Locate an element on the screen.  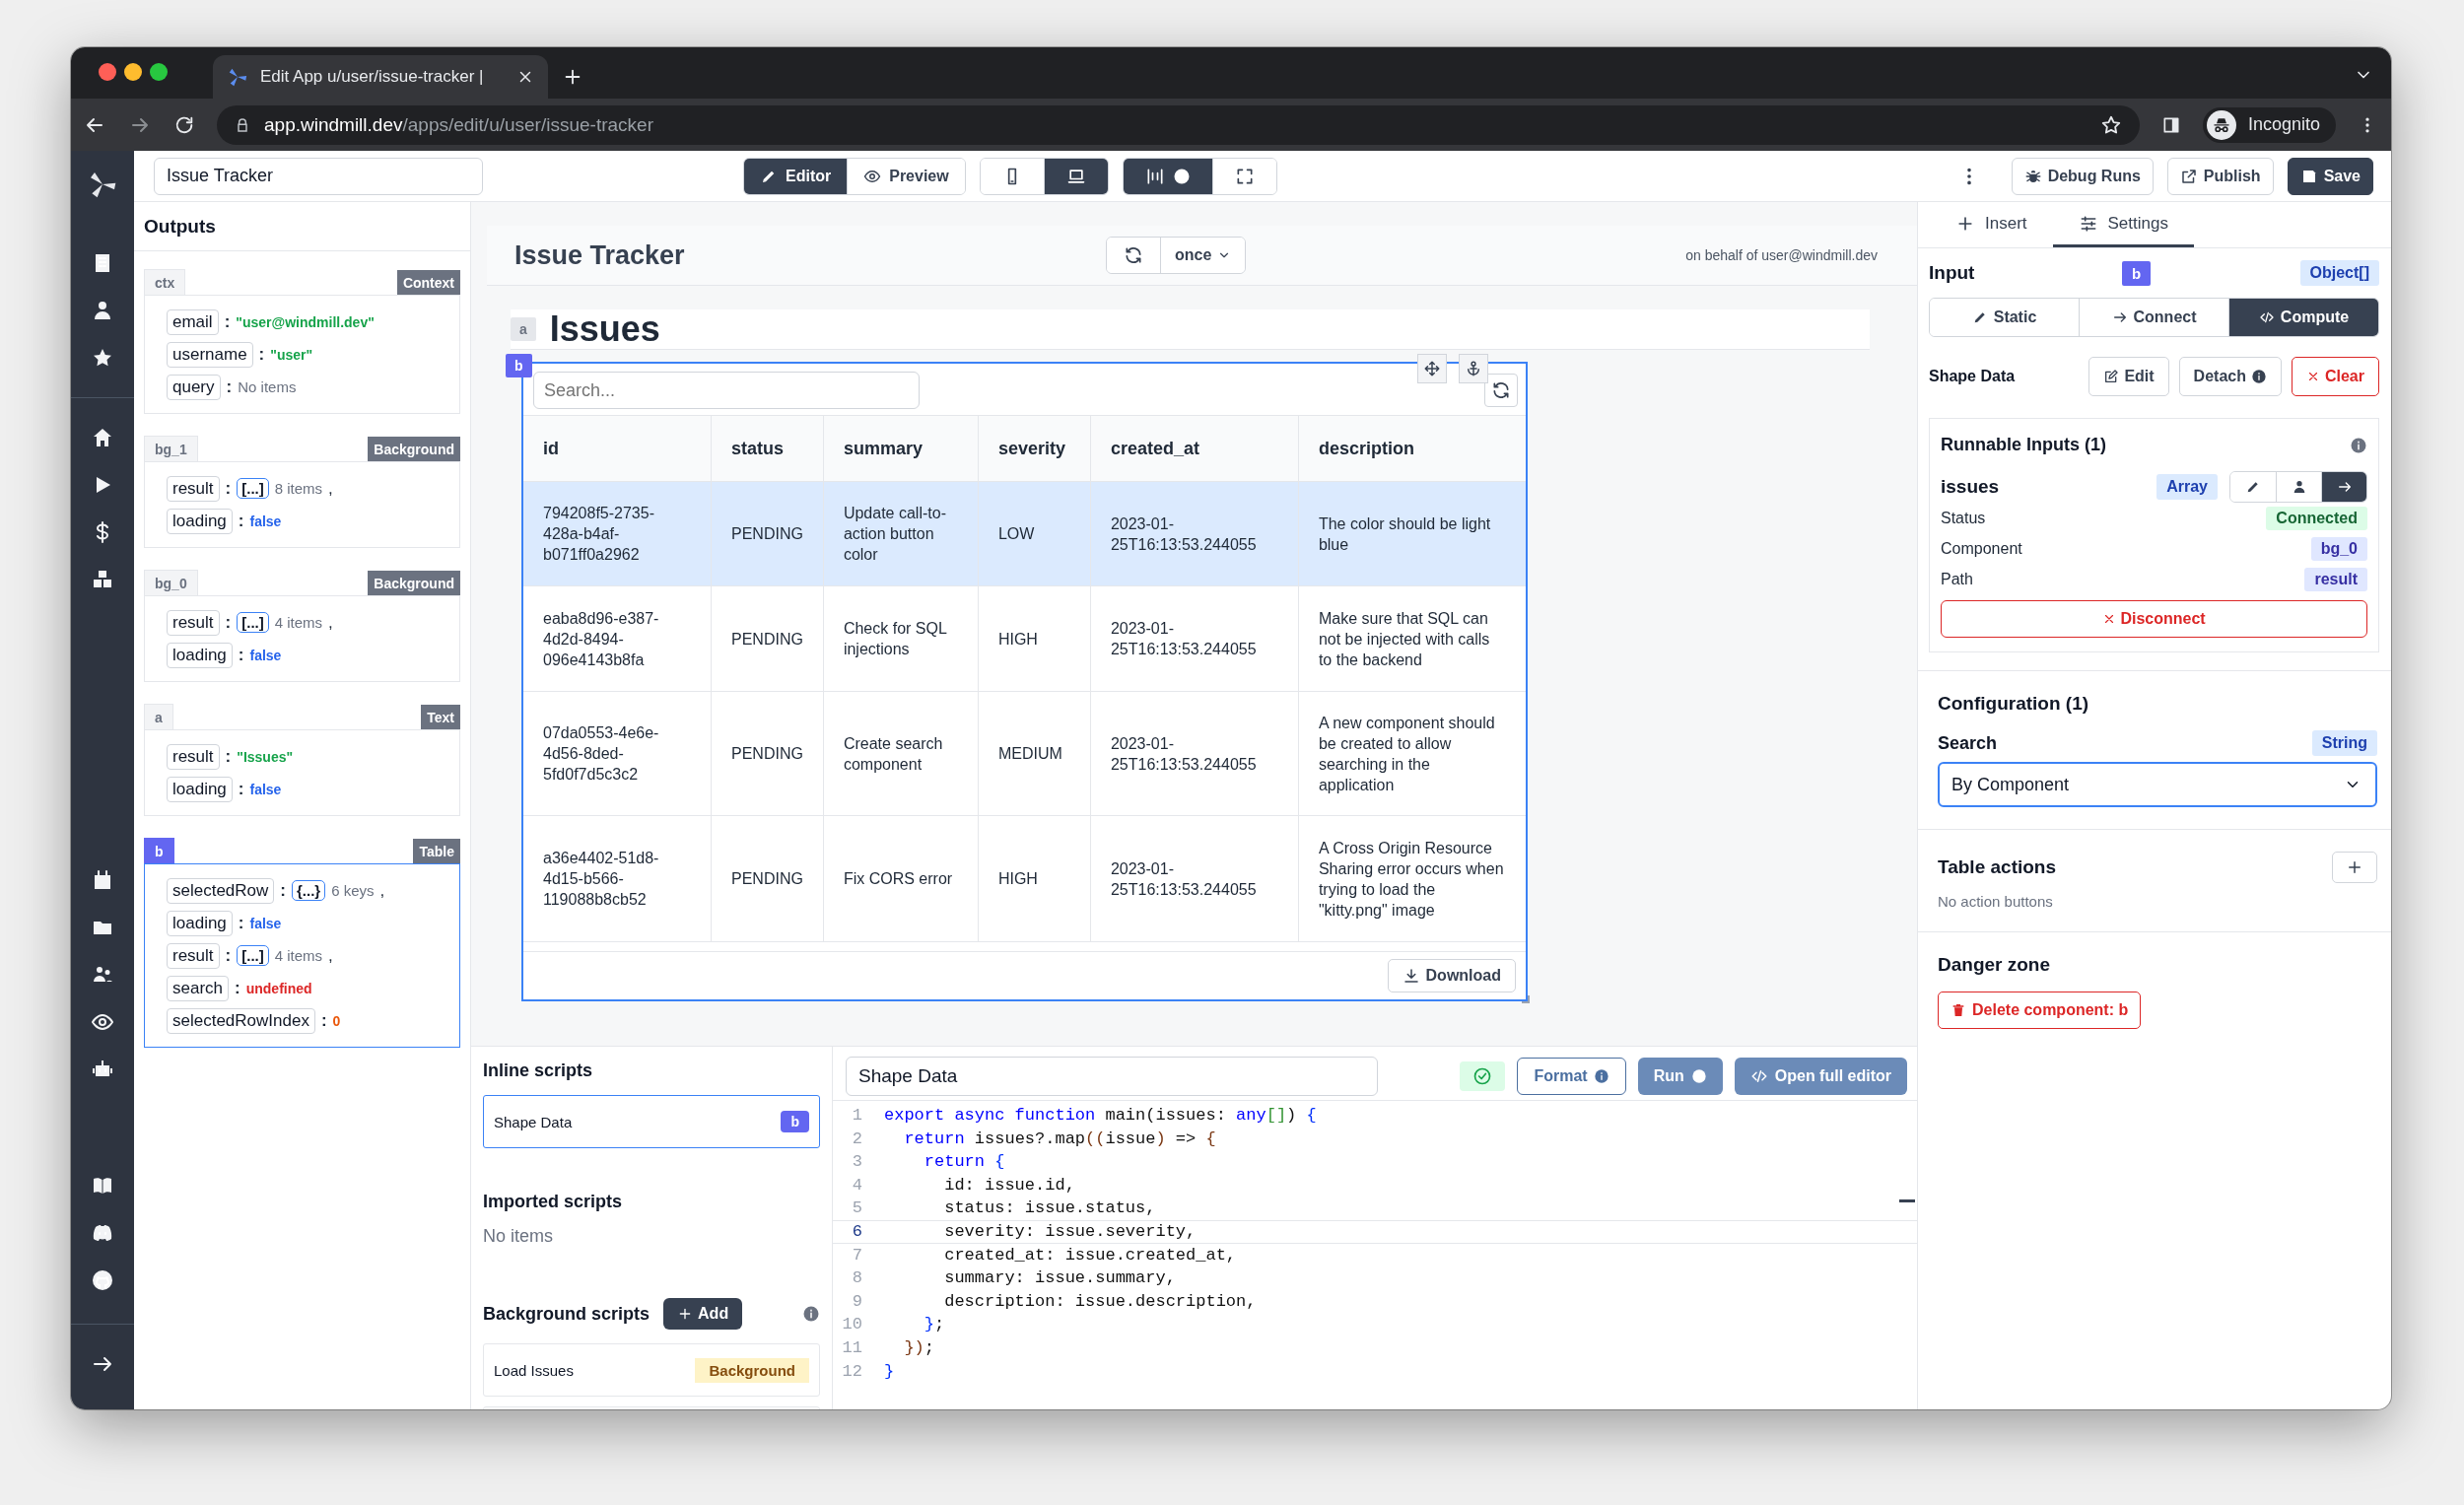
column-header: summary is located at coordinates (901, 449).